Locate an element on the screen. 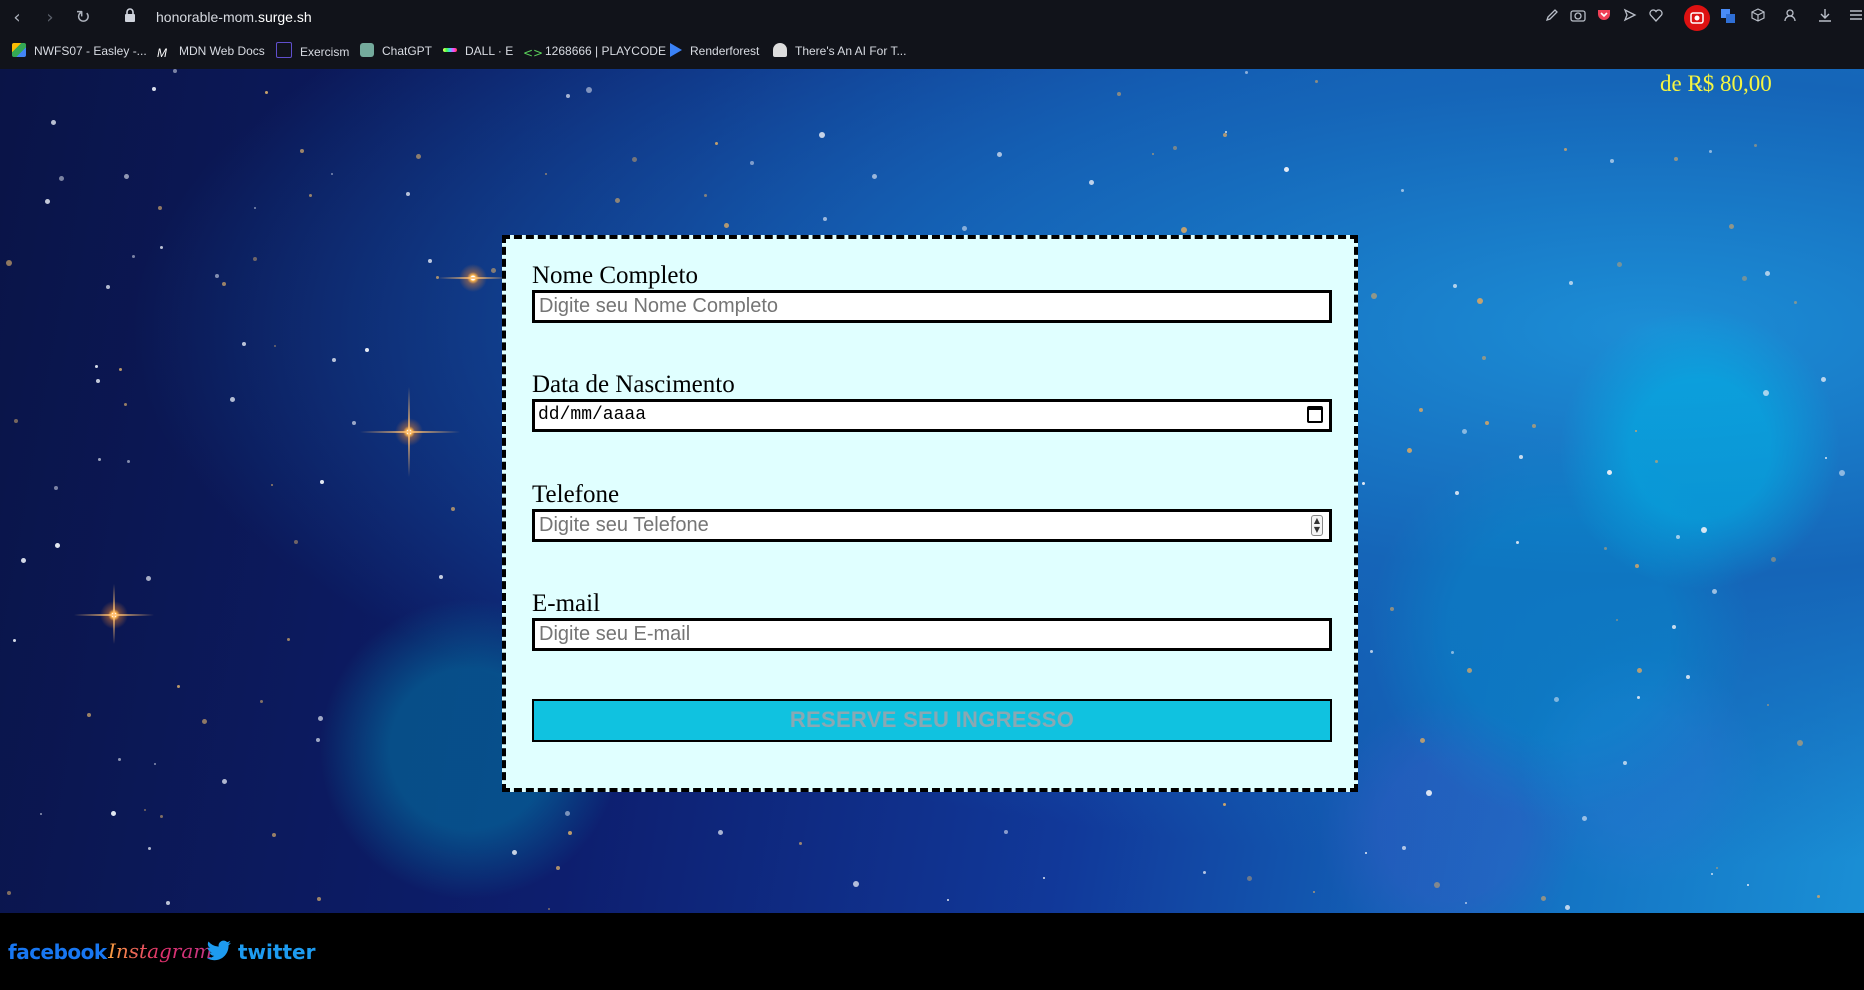 Image resolution: width=1864 pixels, height=990 pixels. forward-icon: › is located at coordinates (50, 18).